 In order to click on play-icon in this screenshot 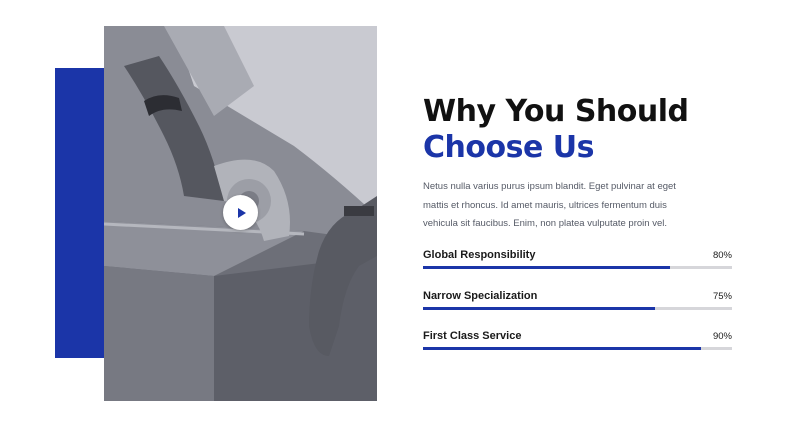, I will do `click(241, 212)`.